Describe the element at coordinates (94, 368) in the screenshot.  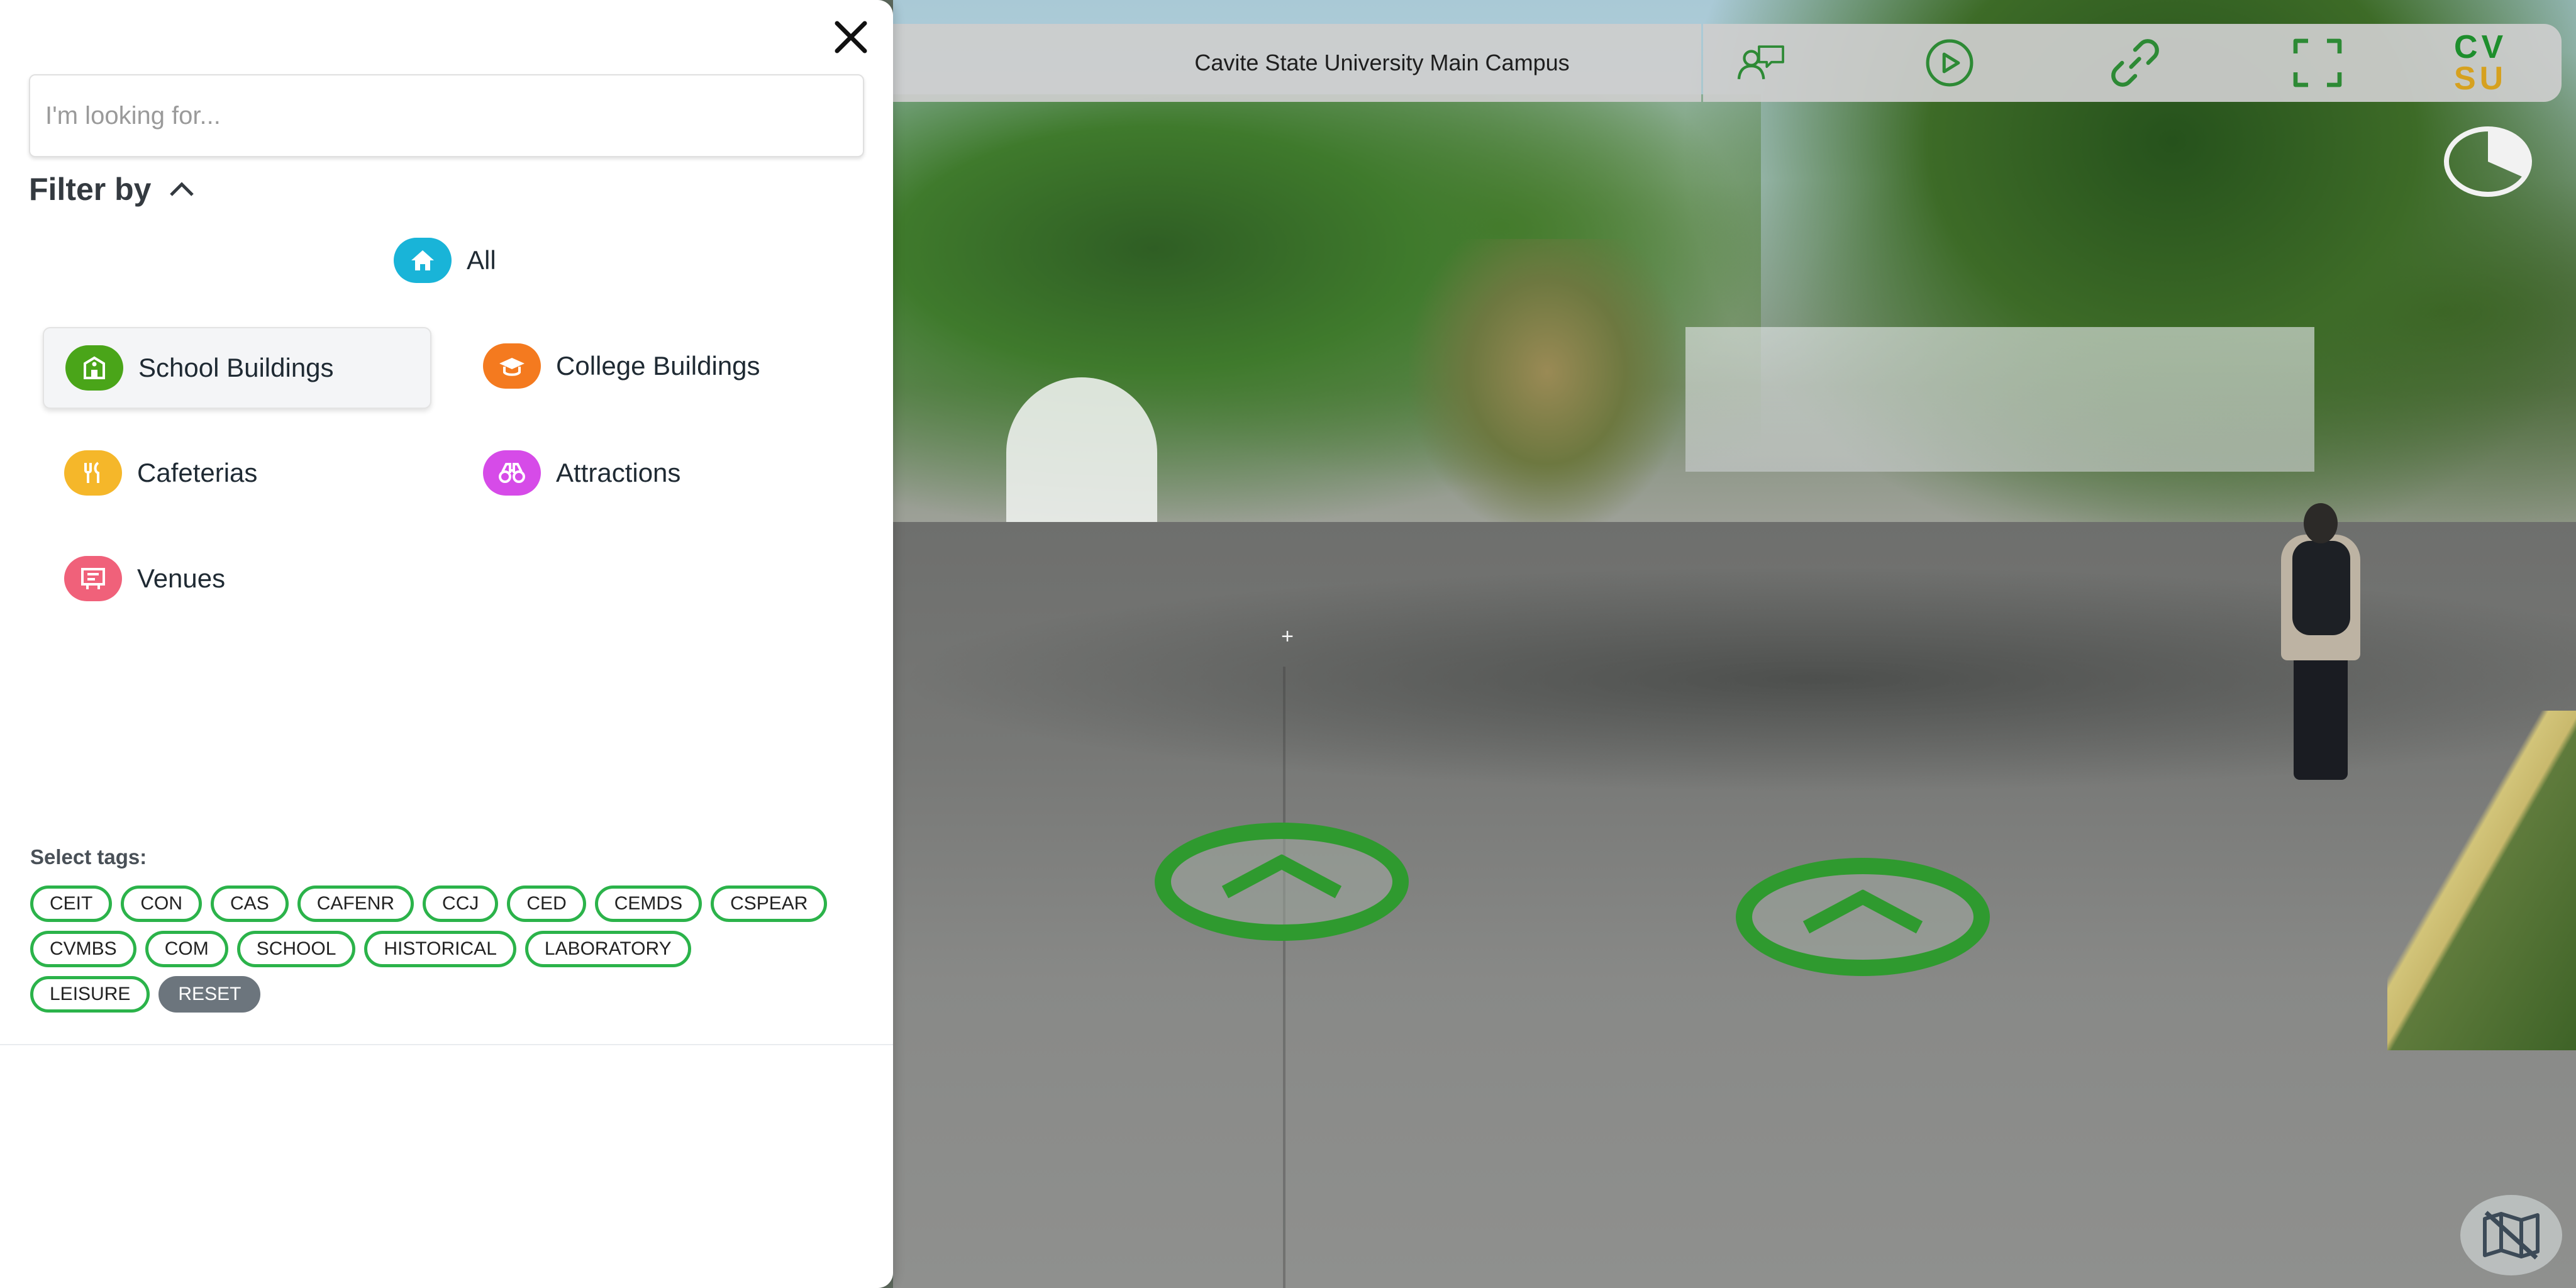
I see `school-icon` at that location.